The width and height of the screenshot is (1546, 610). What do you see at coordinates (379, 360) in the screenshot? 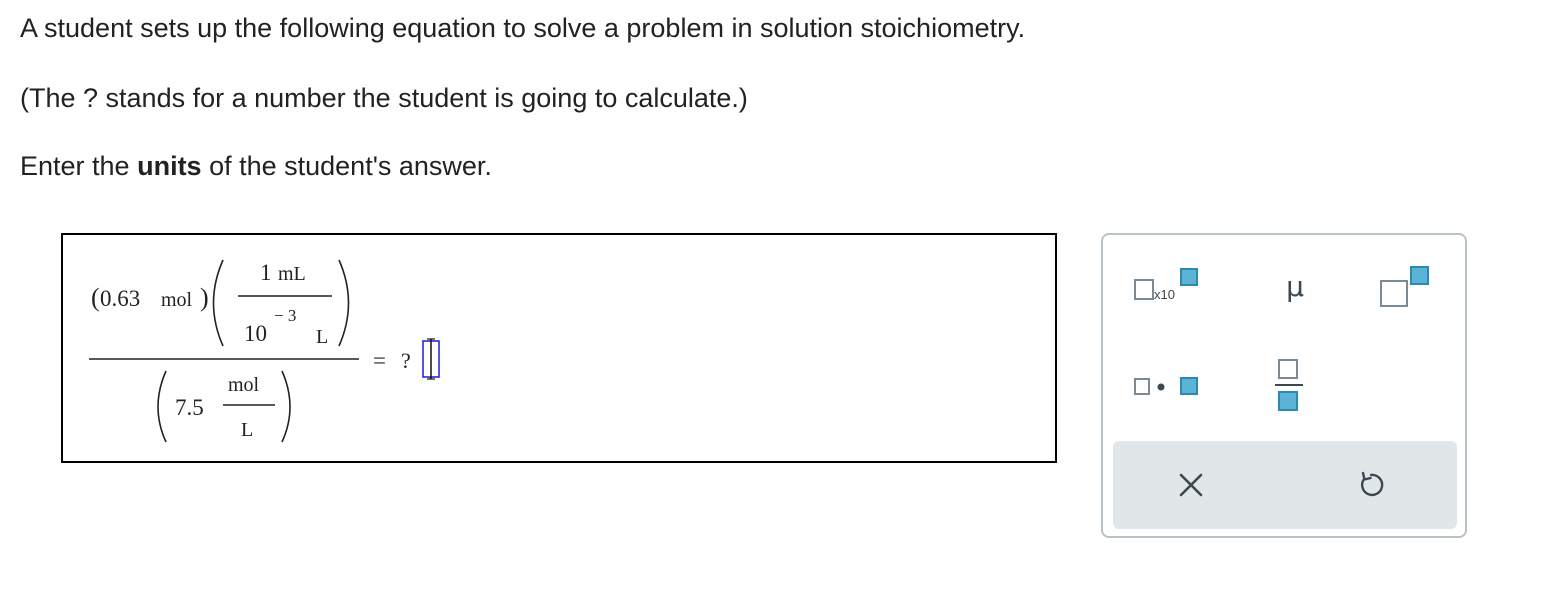
I see `equals-sign: =` at bounding box center [379, 360].